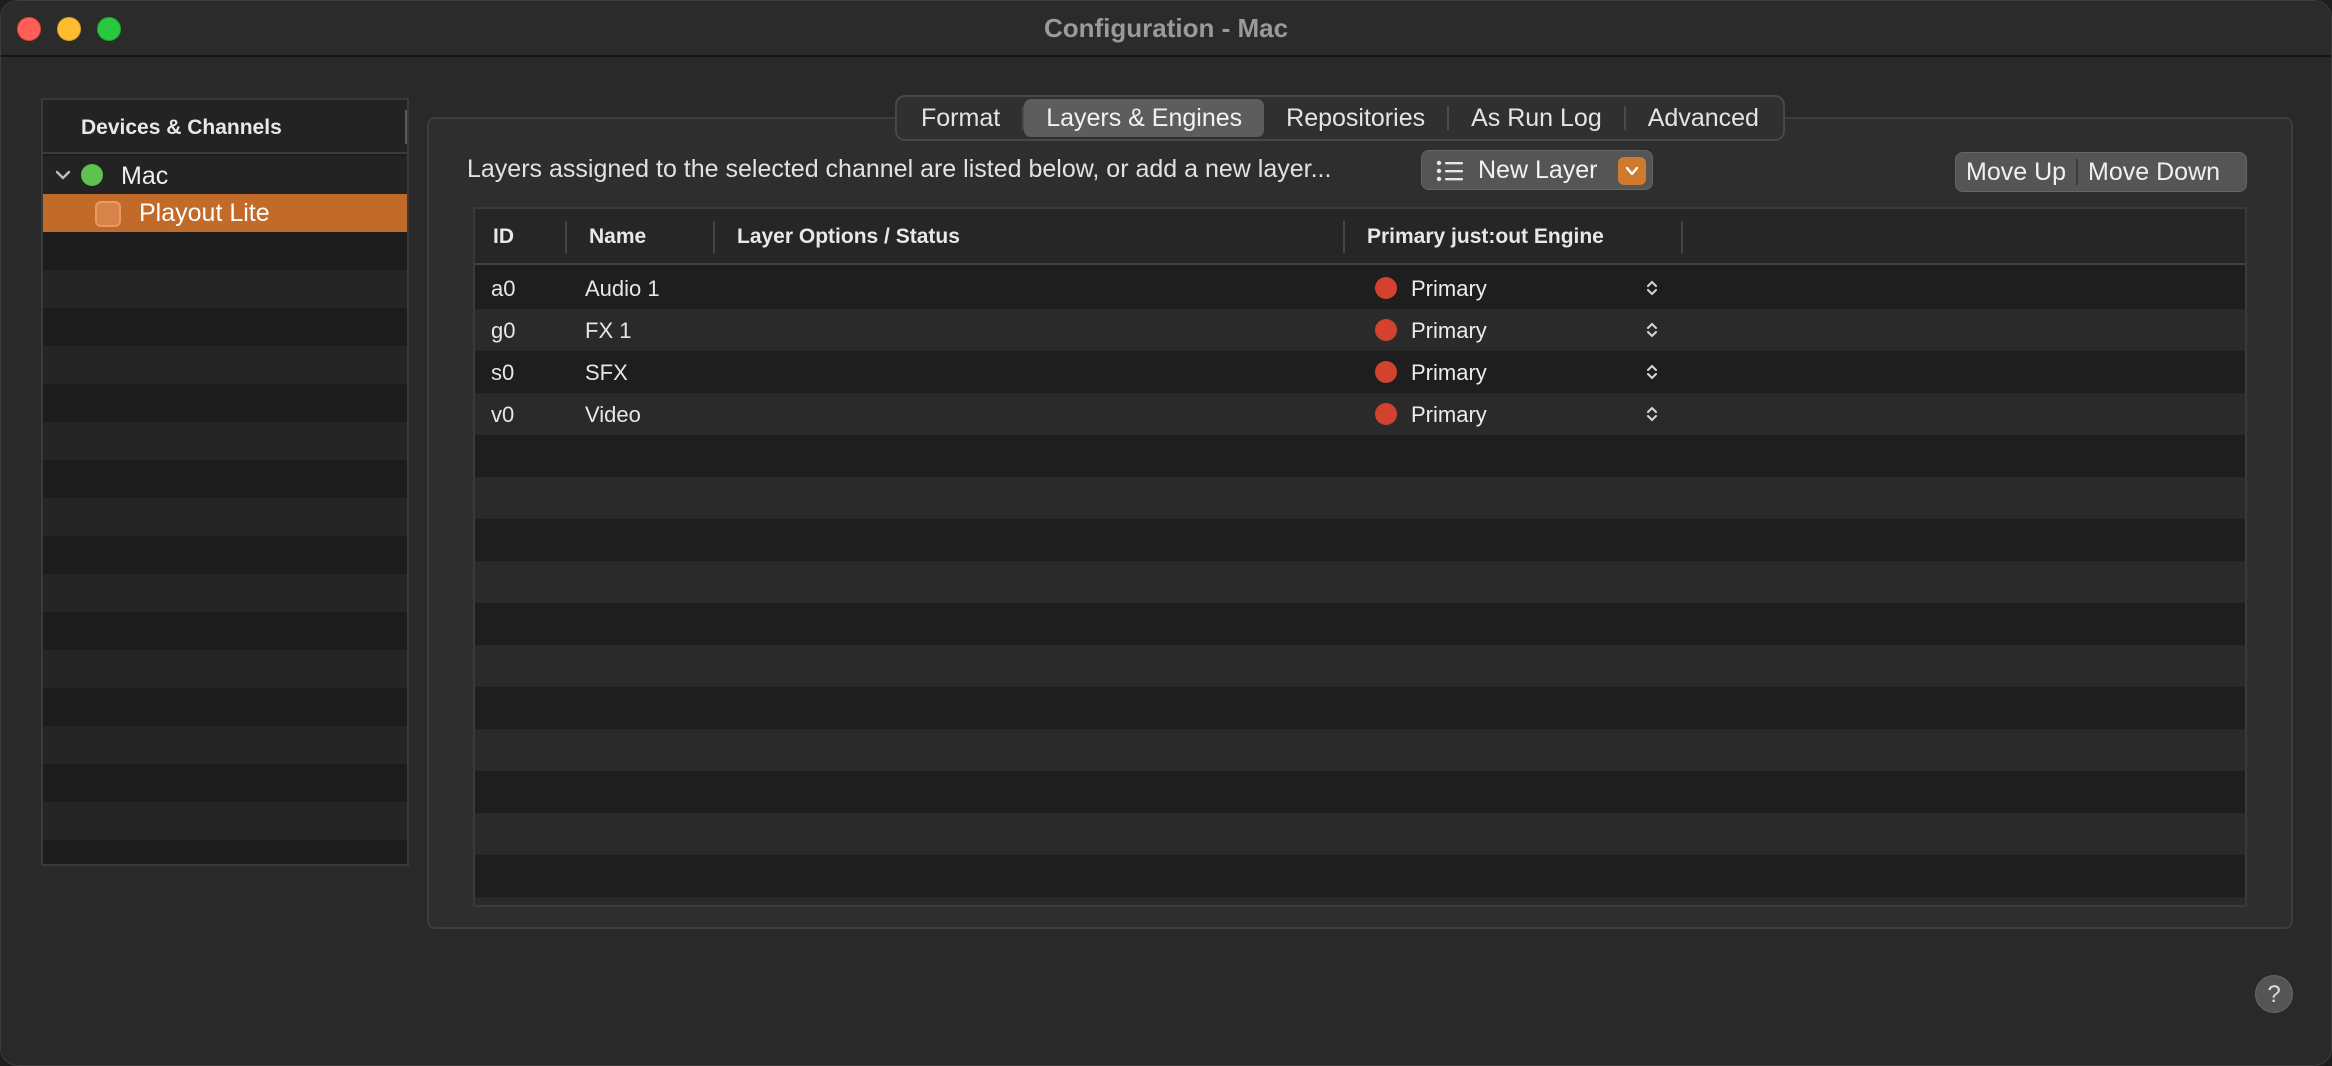  What do you see at coordinates (1360, 414) in the screenshot?
I see `table-row: v0 Video Primary` at bounding box center [1360, 414].